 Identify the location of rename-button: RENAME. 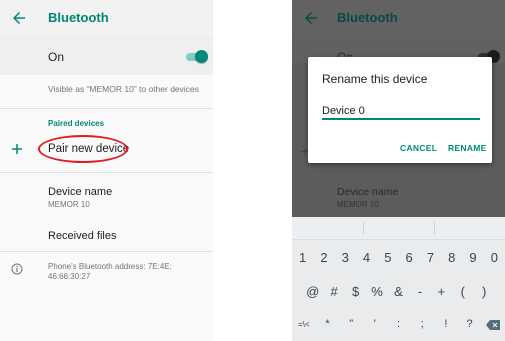
(467, 148).